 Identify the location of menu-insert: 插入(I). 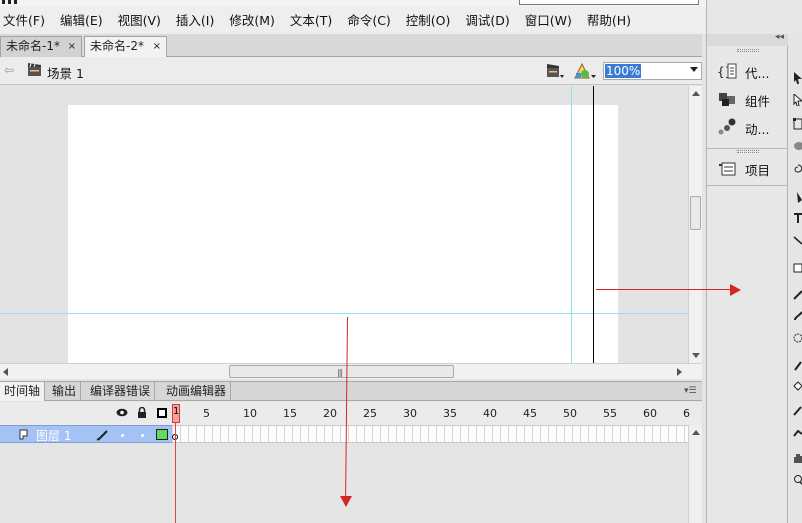
(195, 21).